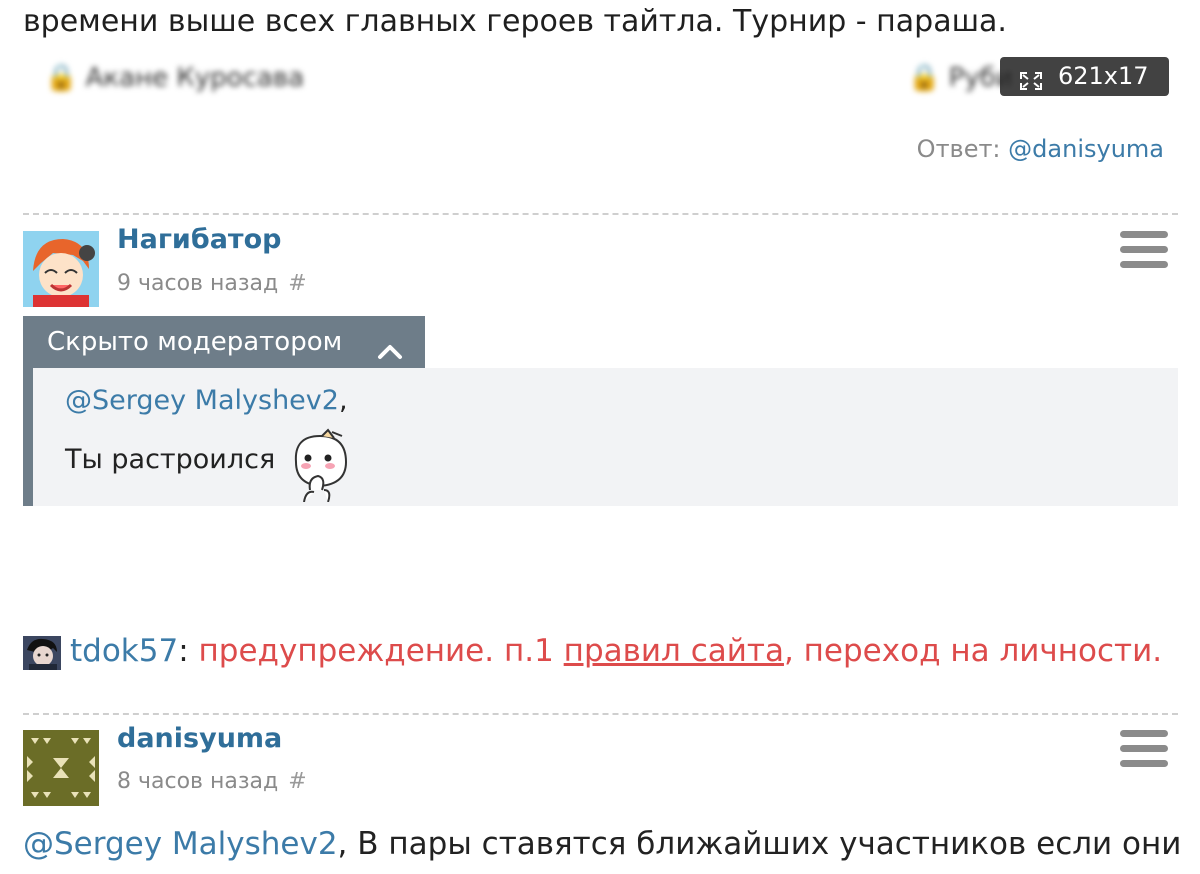 The height and width of the screenshot is (874, 1200). I want to click on reply-to: Ответ: @danisyuma, so click(1040, 149).